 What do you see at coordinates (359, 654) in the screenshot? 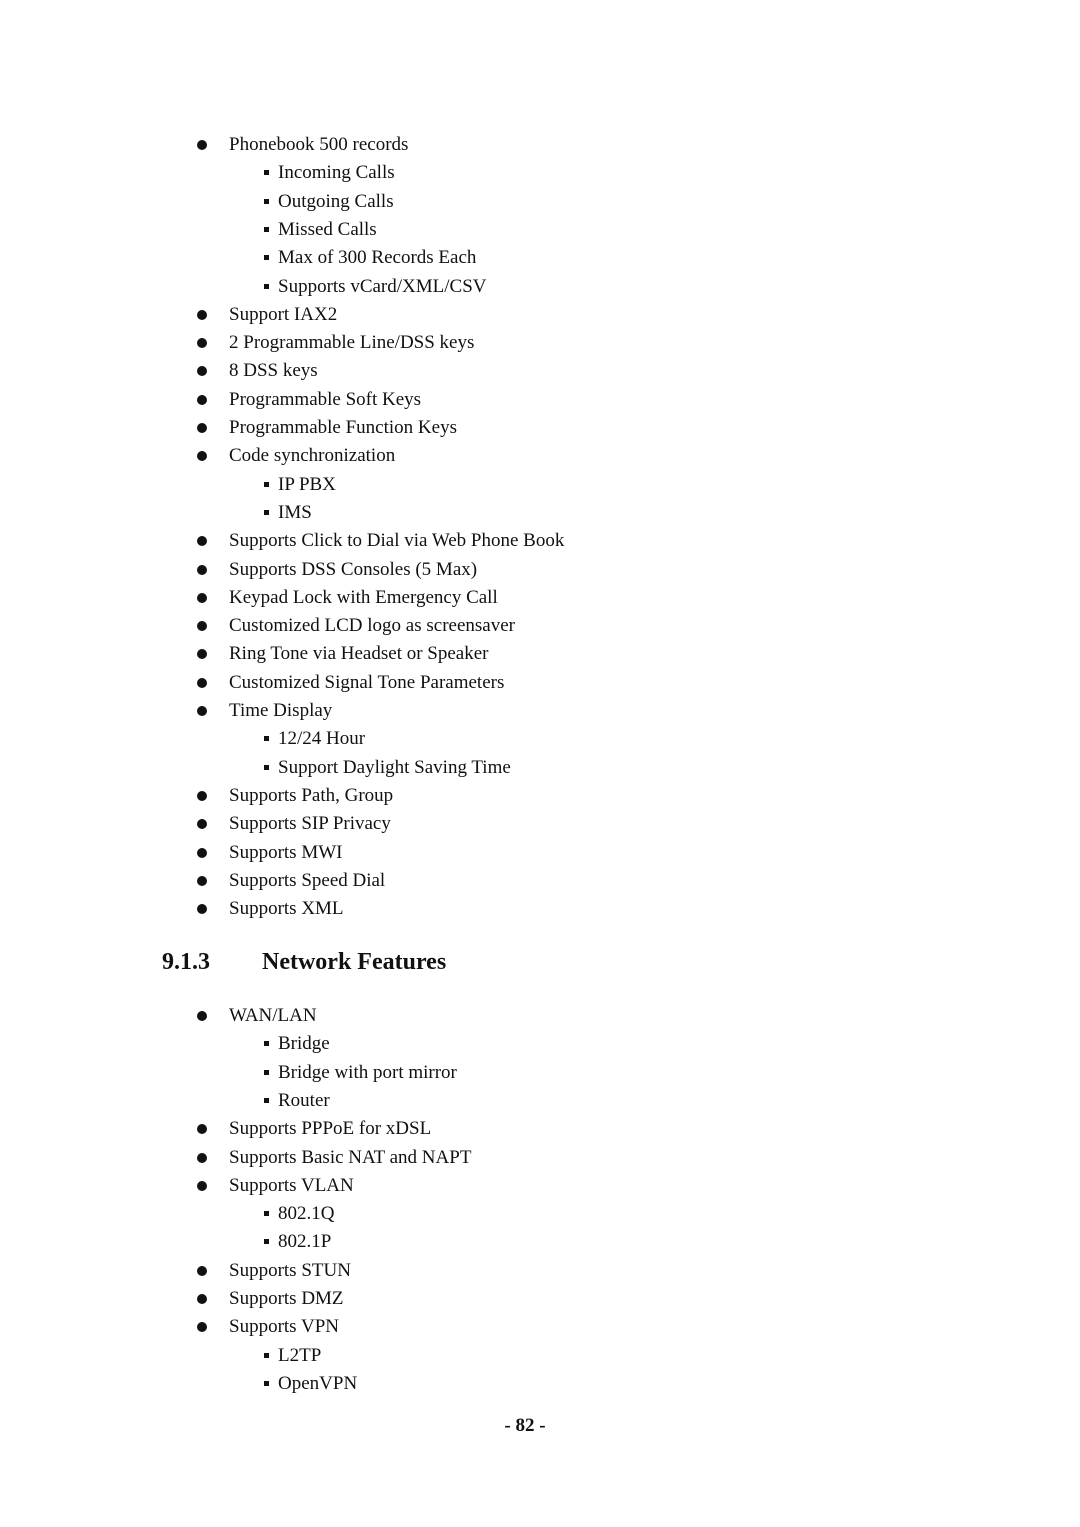
I see `list-item: Ring Tone via Headset or Speaker` at bounding box center [359, 654].